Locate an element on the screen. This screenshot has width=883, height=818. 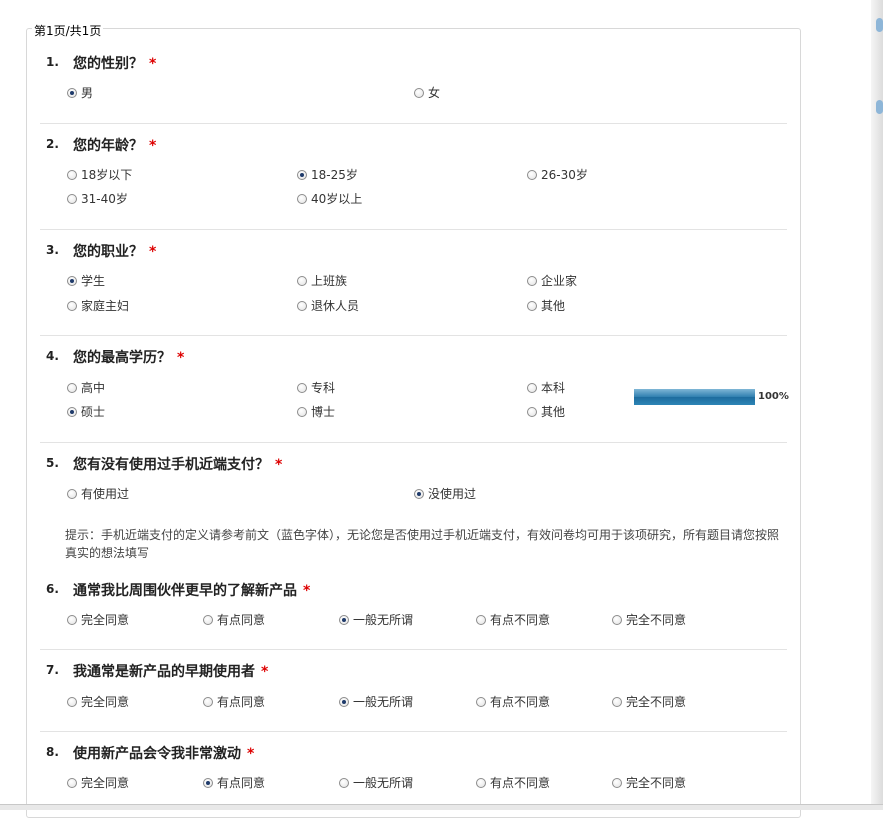
option-label: 硕士 is located at coordinates (93, 412).